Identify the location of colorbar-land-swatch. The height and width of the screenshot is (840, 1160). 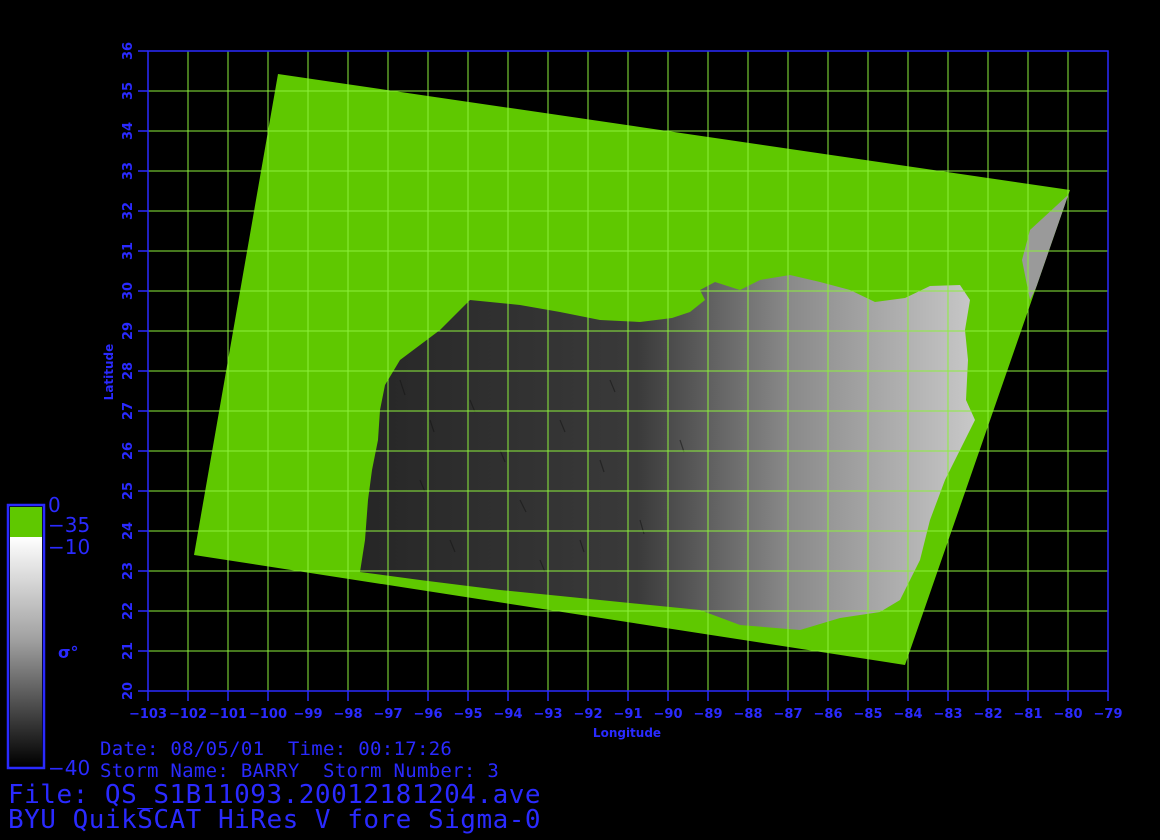
(26, 522).